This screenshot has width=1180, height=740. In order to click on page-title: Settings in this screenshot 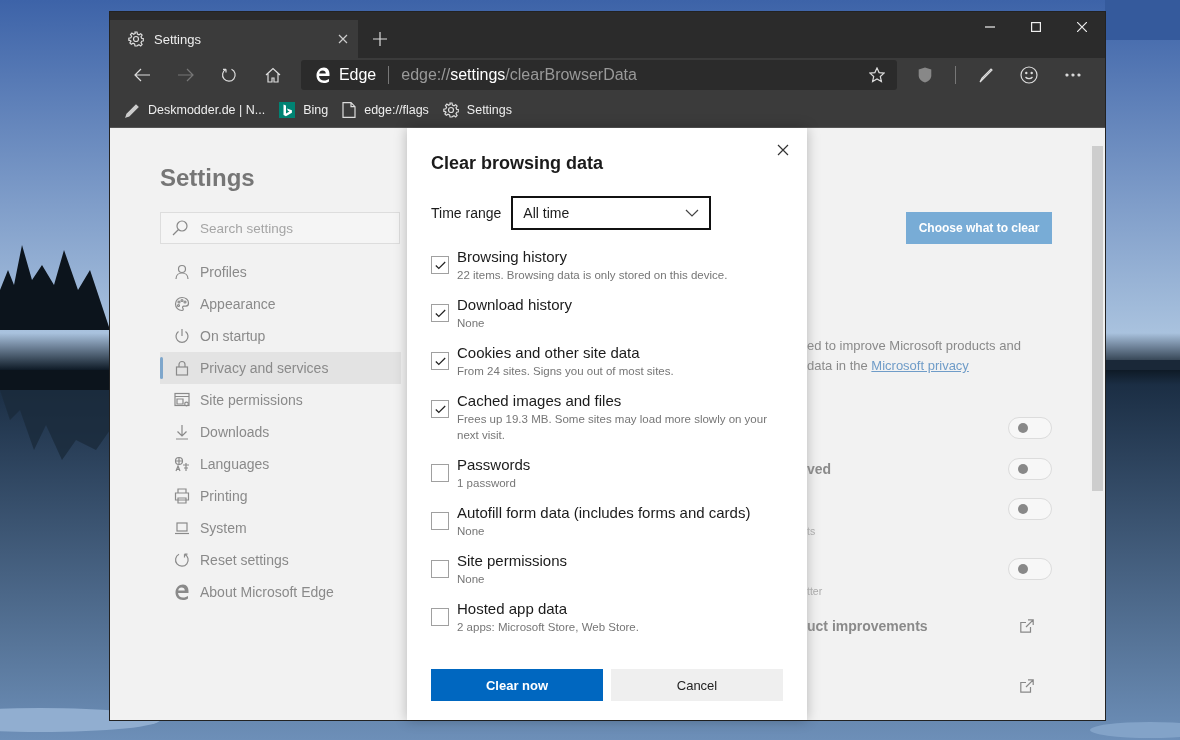, I will do `click(208, 178)`.